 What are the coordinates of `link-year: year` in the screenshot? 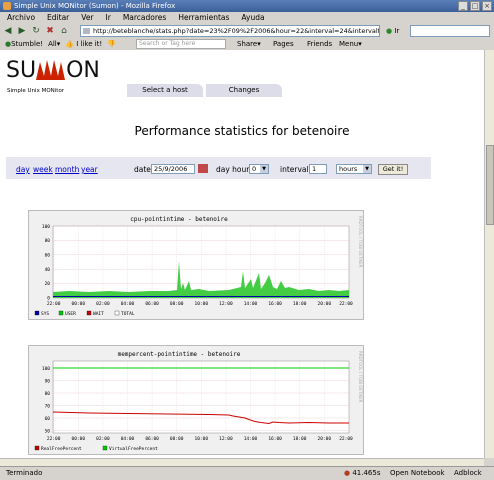 It's located at (89, 169).